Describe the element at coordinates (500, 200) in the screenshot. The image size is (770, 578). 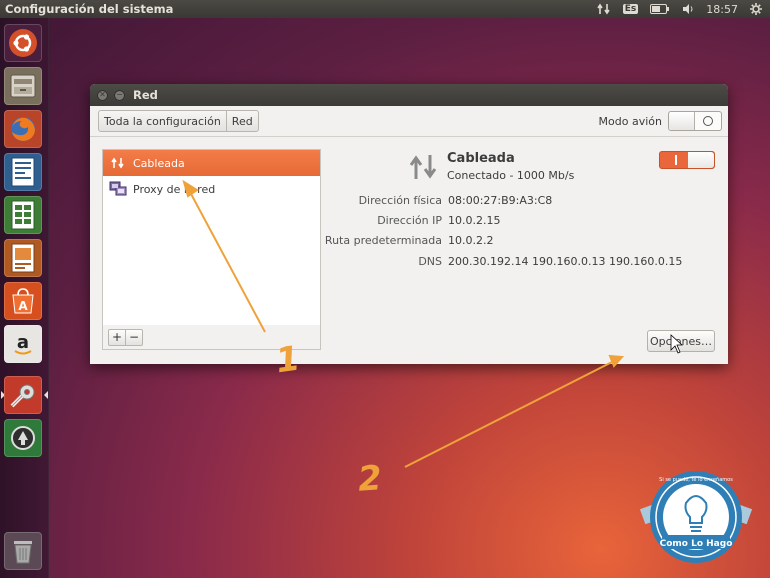
I see `property-value: 08:00:27:B9:A3:C8` at that location.